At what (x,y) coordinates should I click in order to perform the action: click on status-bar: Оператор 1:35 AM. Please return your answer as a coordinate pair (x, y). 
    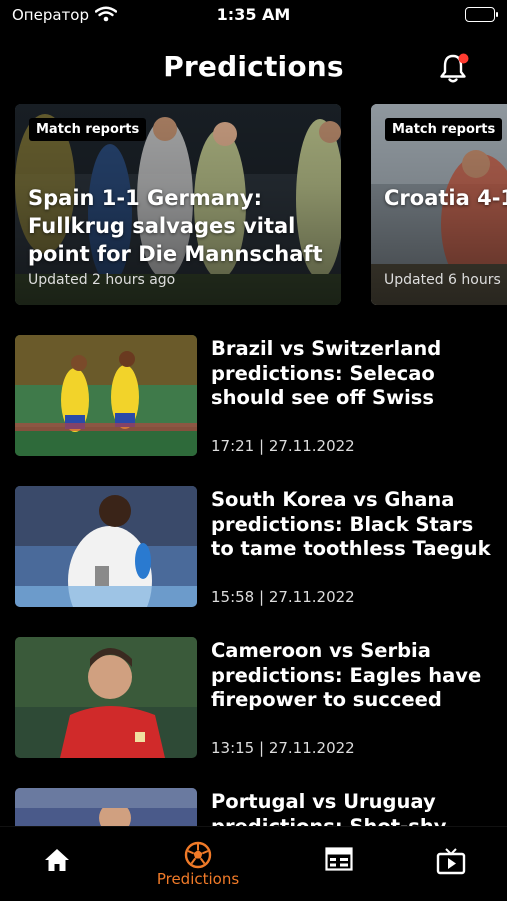
    Looking at the image, I should click on (253, 16).